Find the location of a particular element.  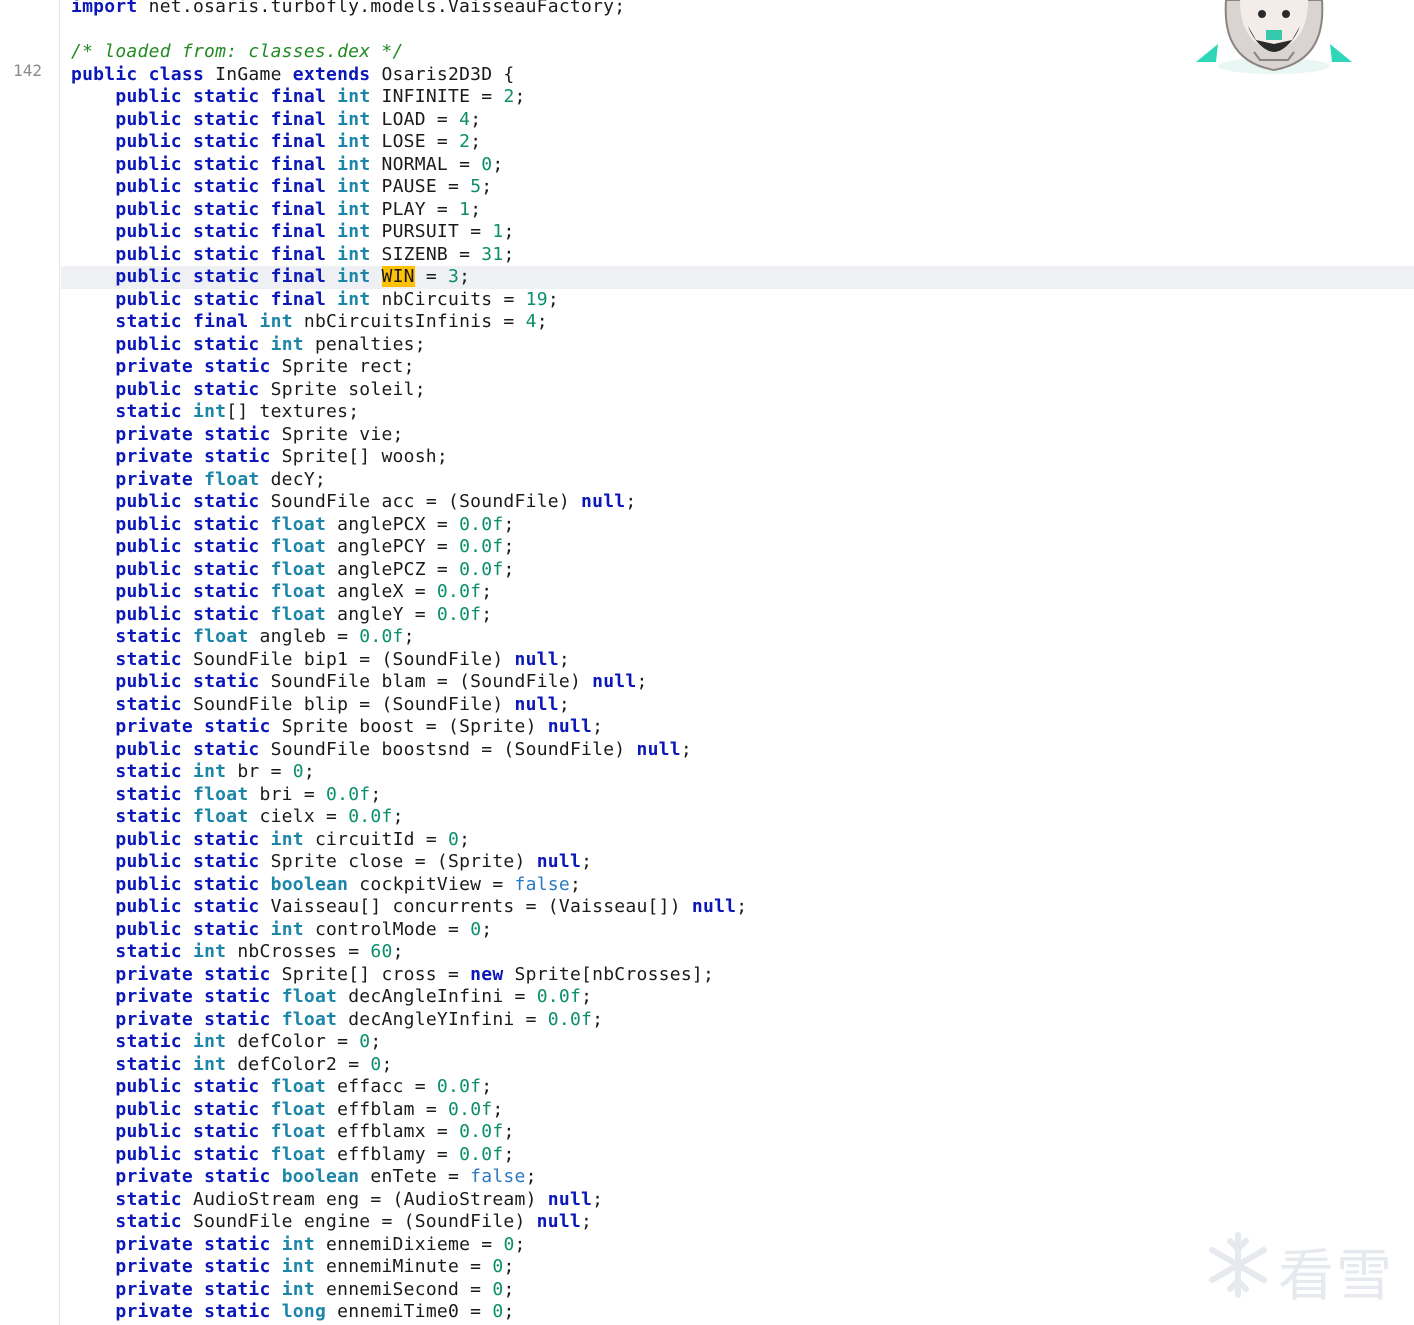

code-token: Sprite rect; is located at coordinates (342, 366).